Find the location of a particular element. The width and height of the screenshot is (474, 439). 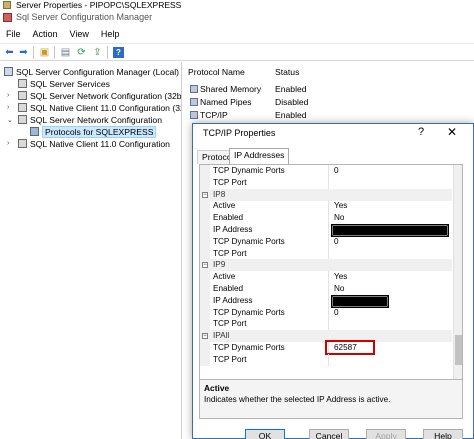

up-folder-icon: ▣ is located at coordinates (44, 52).